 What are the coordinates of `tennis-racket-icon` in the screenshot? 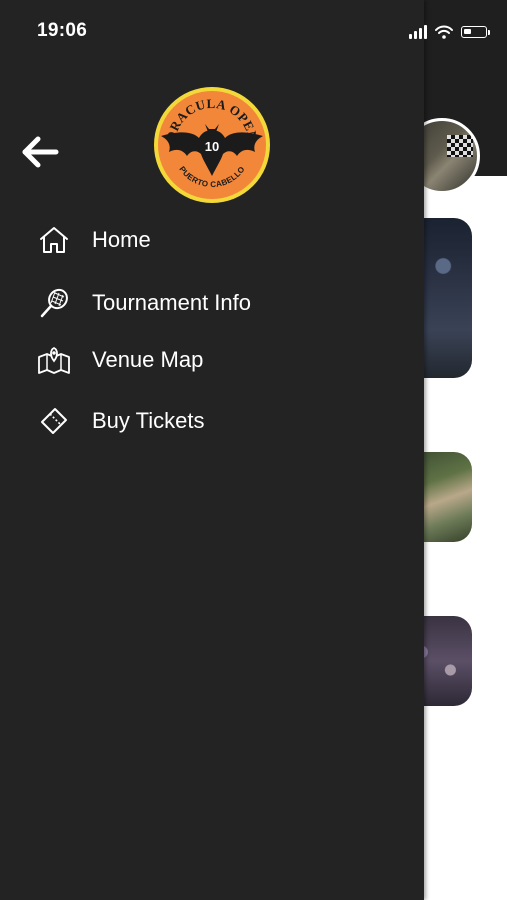 It's located at (54, 303).